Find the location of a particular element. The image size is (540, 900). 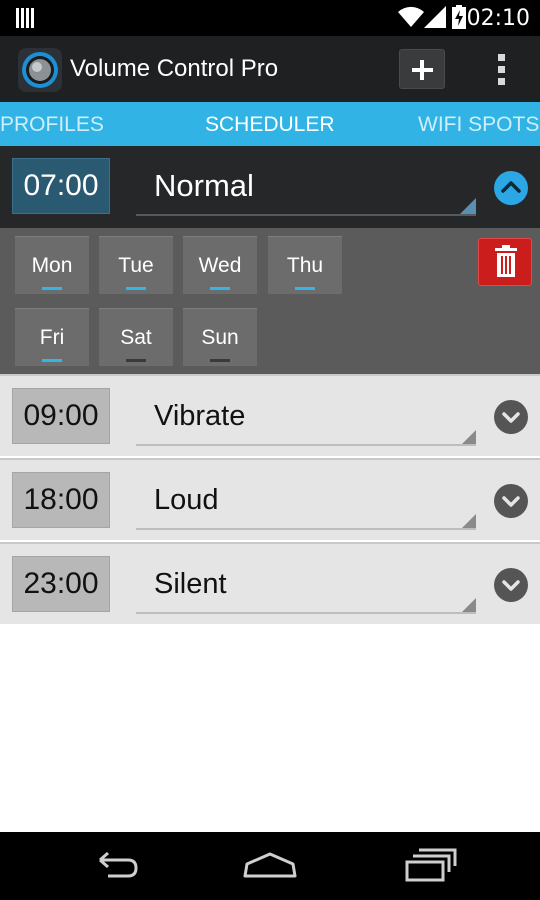

schedule-item: 09:00 Vibrate is located at coordinates (270, 415).